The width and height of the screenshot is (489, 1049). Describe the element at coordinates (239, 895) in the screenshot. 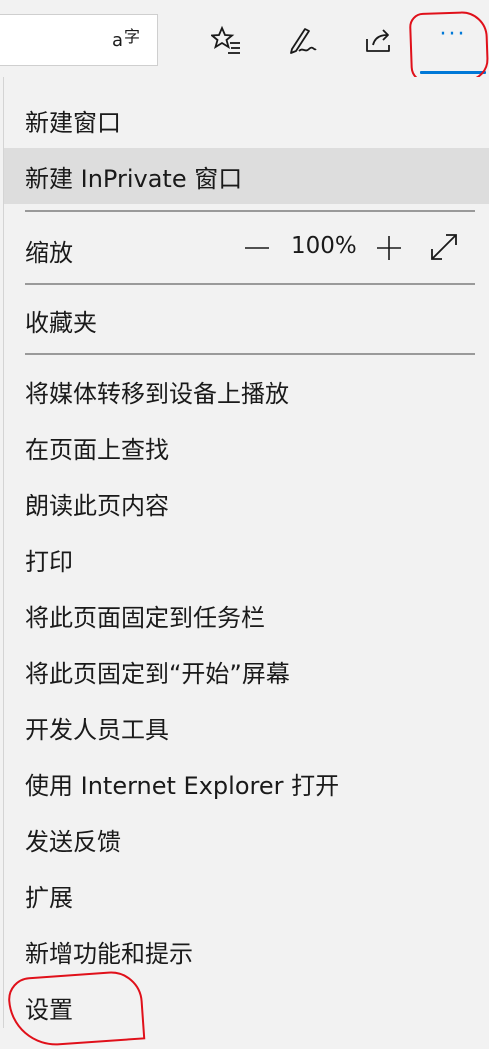

I see `menu-item-extensions: 扩展` at that location.